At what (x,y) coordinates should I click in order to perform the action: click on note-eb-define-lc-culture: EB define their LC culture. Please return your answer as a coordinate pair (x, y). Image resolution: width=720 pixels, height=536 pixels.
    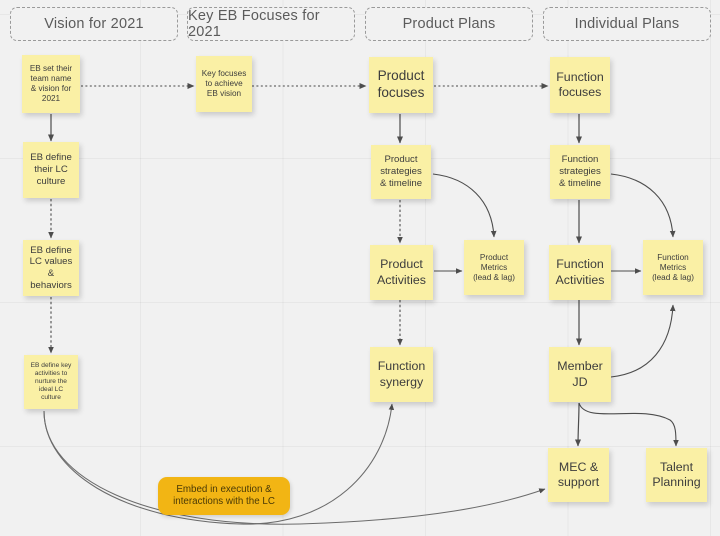
    Looking at the image, I should click on (51, 170).